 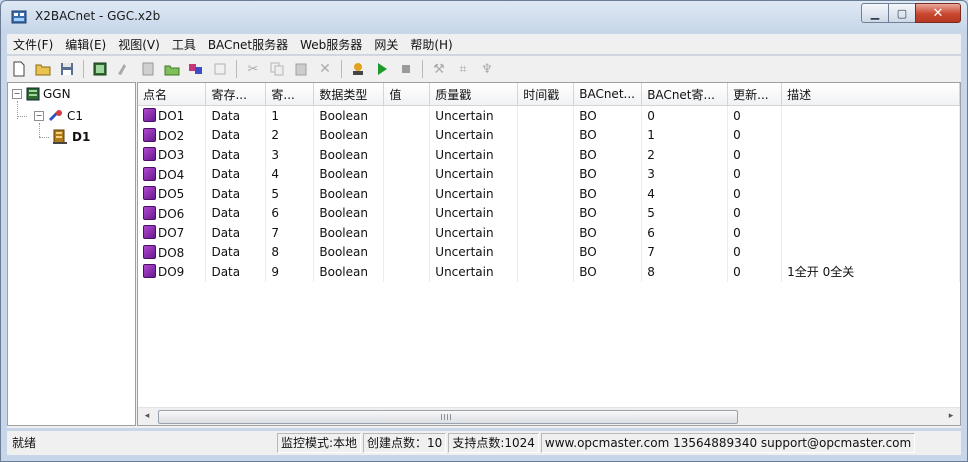 I want to click on paste-button, so click(x=301, y=69).